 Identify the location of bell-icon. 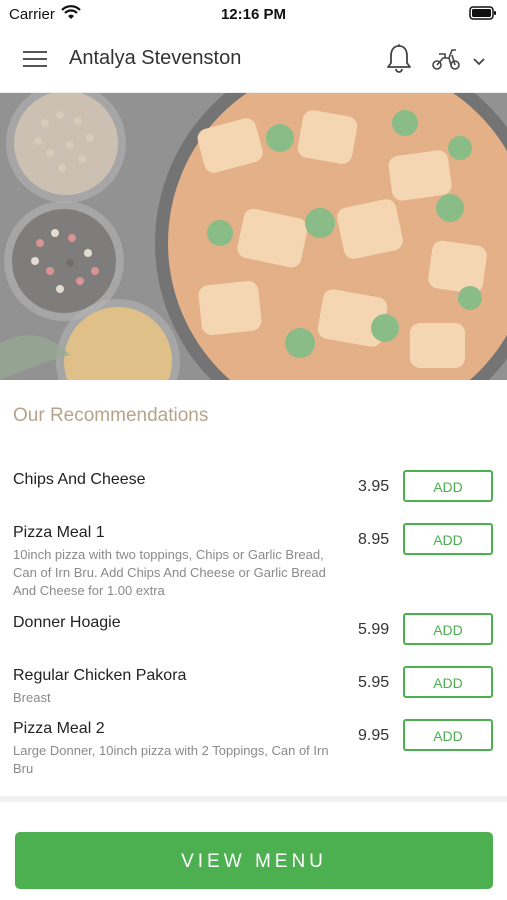
(399, 61).